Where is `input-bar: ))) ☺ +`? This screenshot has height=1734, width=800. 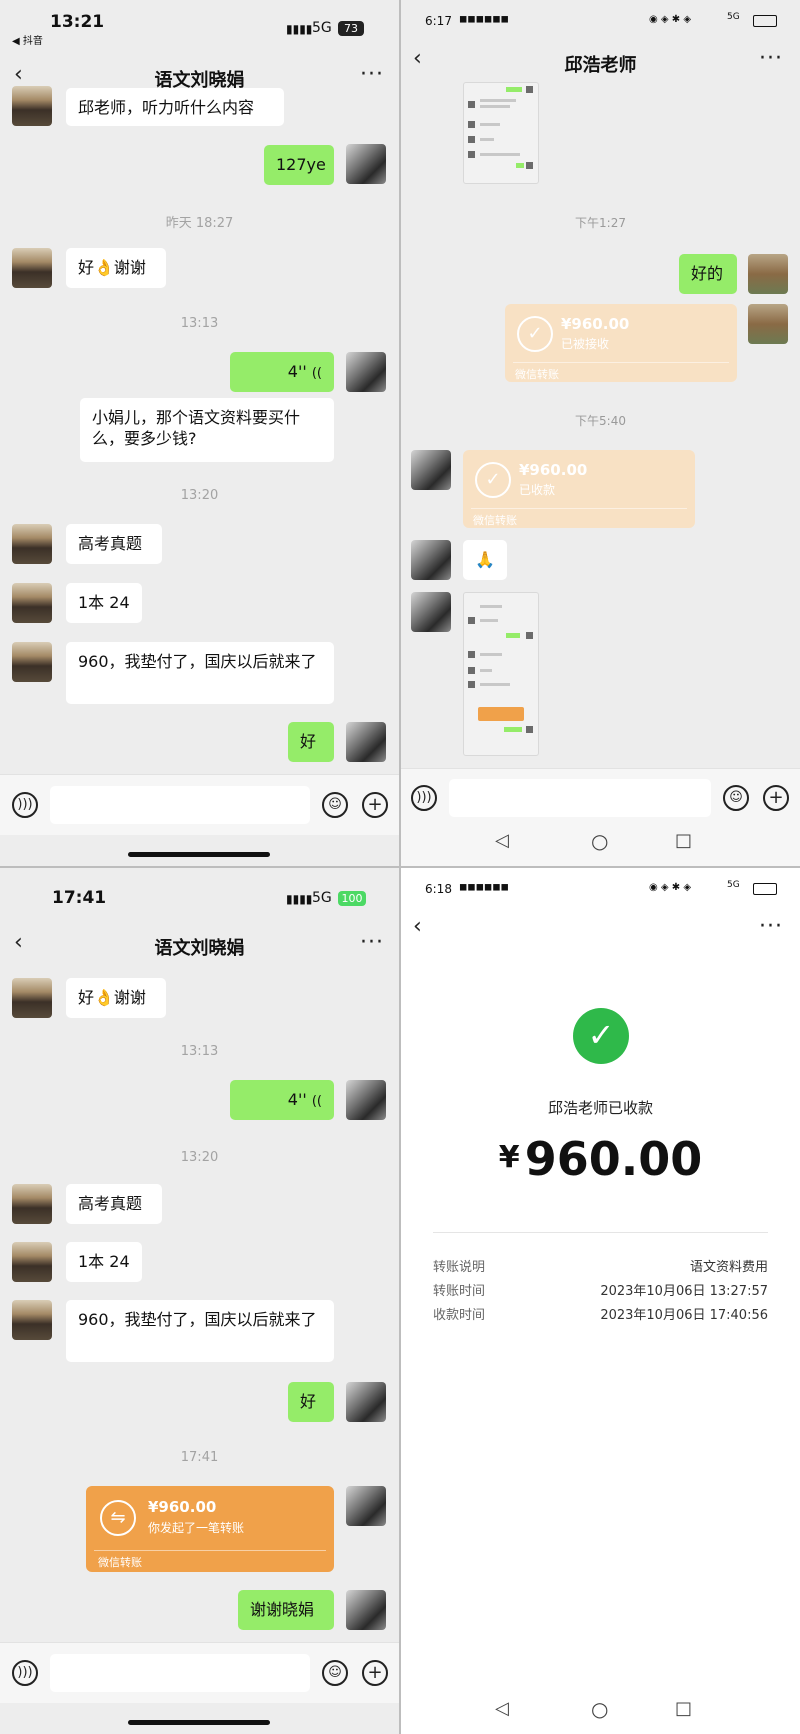
input-bar: ))) ☺ + is located at coordinates (199, 1672).